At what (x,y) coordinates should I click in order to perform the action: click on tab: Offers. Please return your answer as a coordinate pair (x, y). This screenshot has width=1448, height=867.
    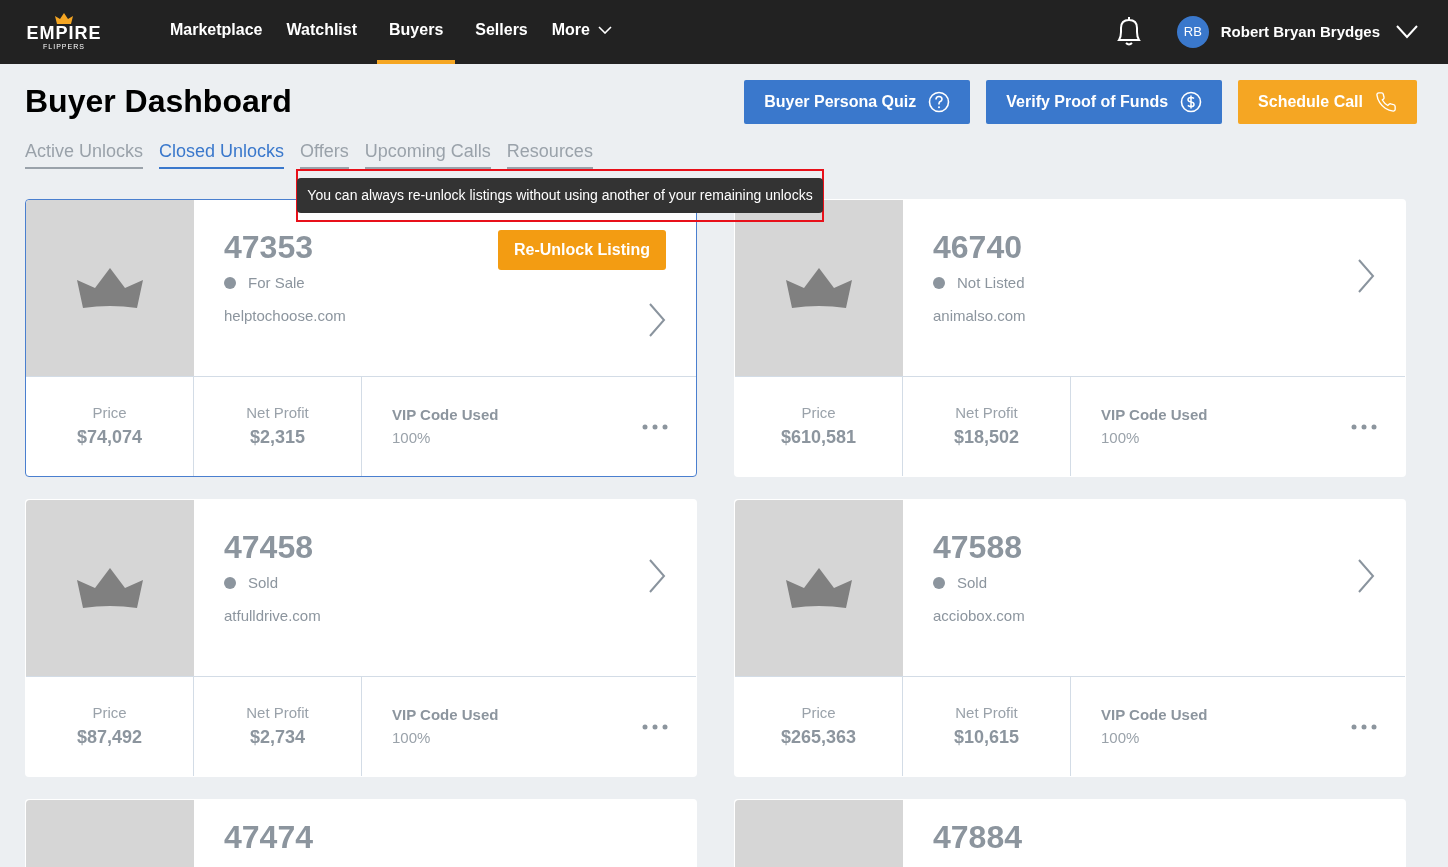
    Looking at the image, I should click on (324, 153).